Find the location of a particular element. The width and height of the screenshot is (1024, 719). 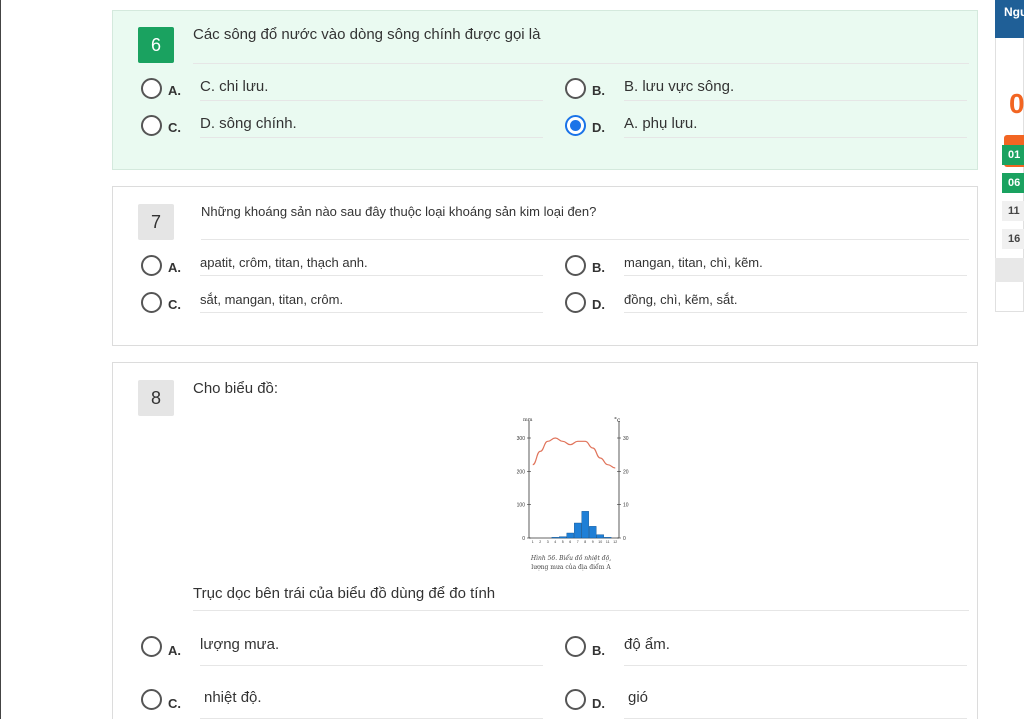

month-tick-label: 8 is located at coordinates (585, 542).